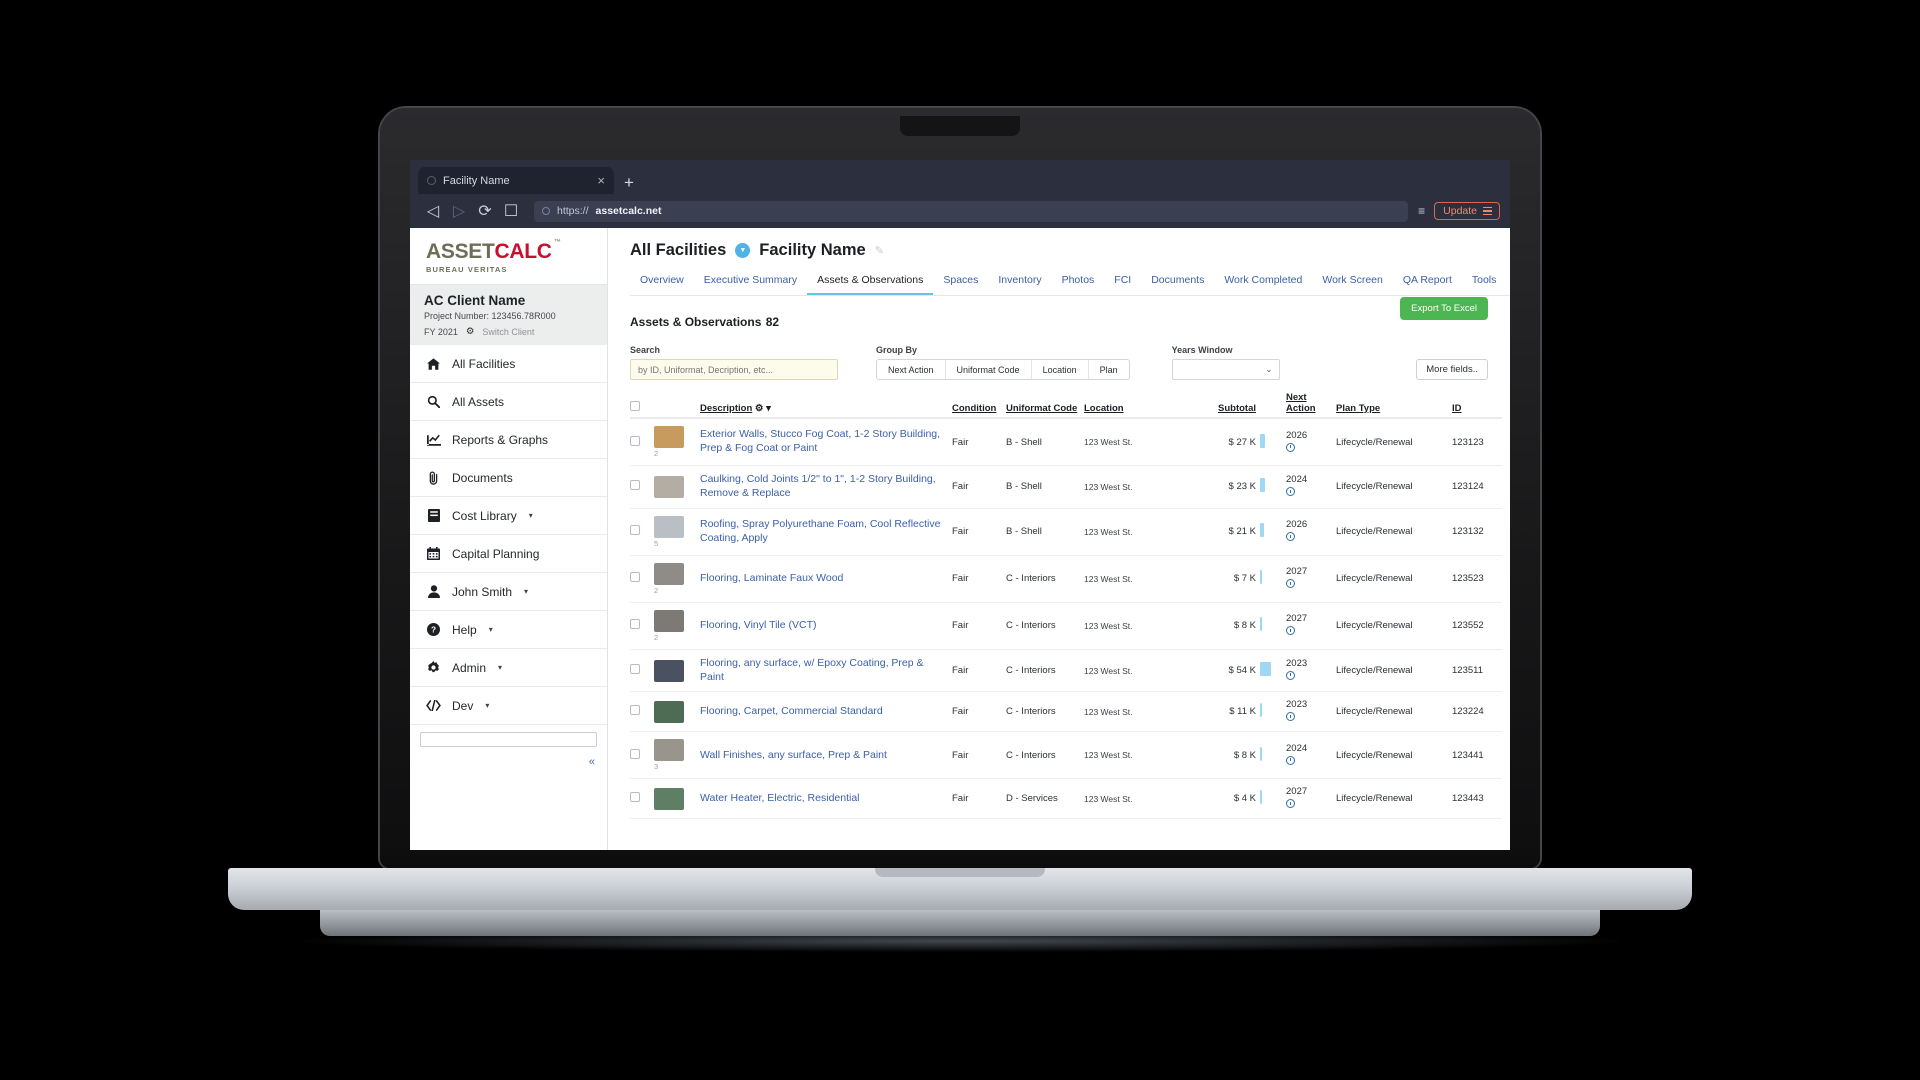 The height and width of the screenshot is (1080, 1920). Describe the element at coordinates (1263, 282) in the screenshot. I see `tab-work-completed: Work Completed` at that location.